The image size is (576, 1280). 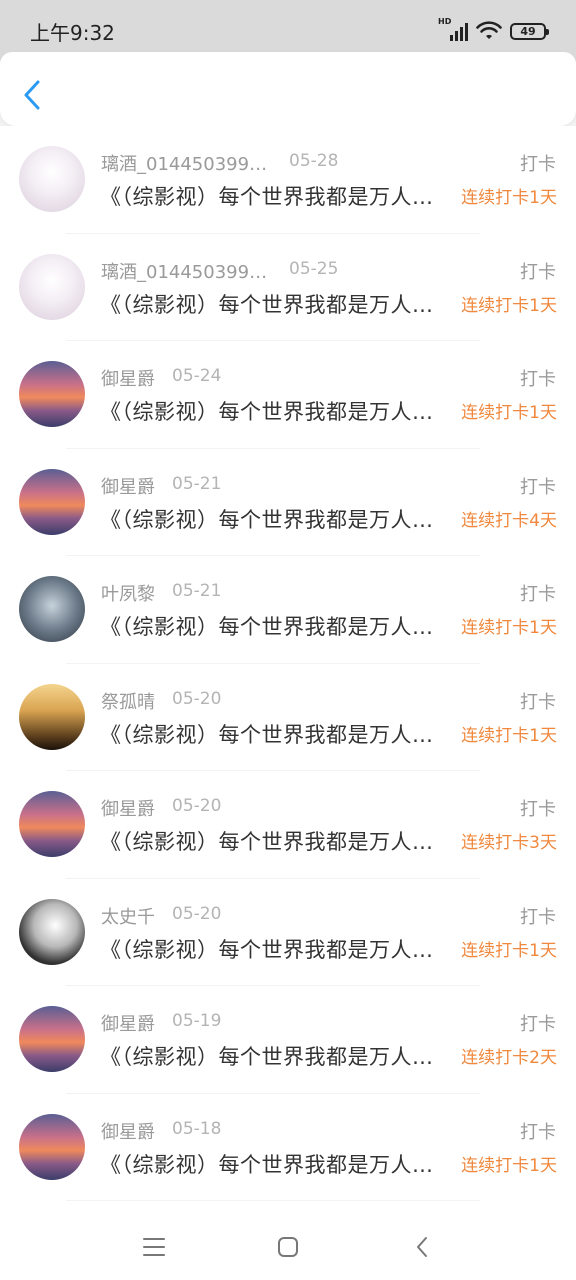 I want to click on divider, so click(x=273, y=1200).